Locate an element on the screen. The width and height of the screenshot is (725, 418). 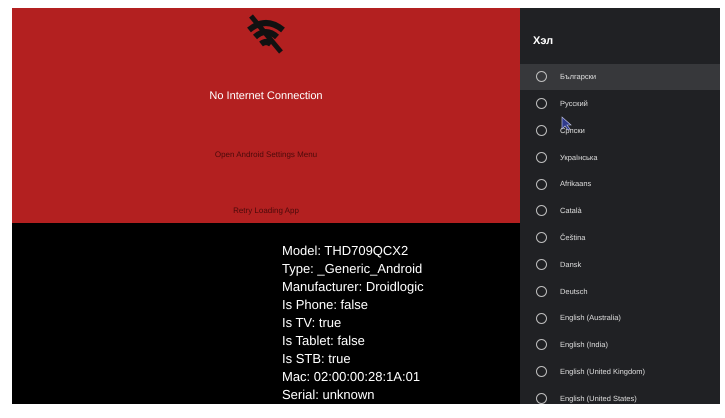
device-info-line: Model: THD709QCX2 is located at coordinates (346, 251).